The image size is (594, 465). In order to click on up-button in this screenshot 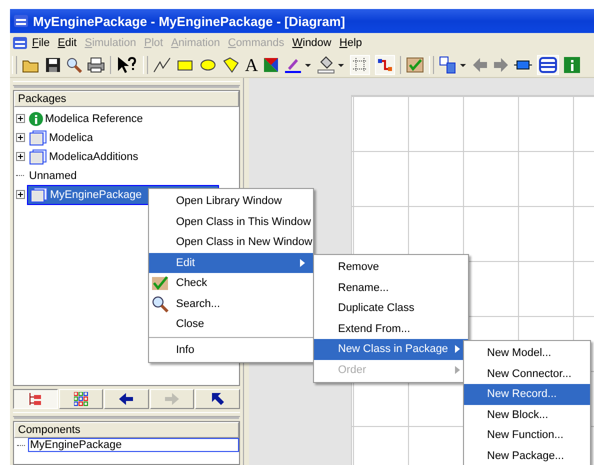, I will do `click(217, 399)`.